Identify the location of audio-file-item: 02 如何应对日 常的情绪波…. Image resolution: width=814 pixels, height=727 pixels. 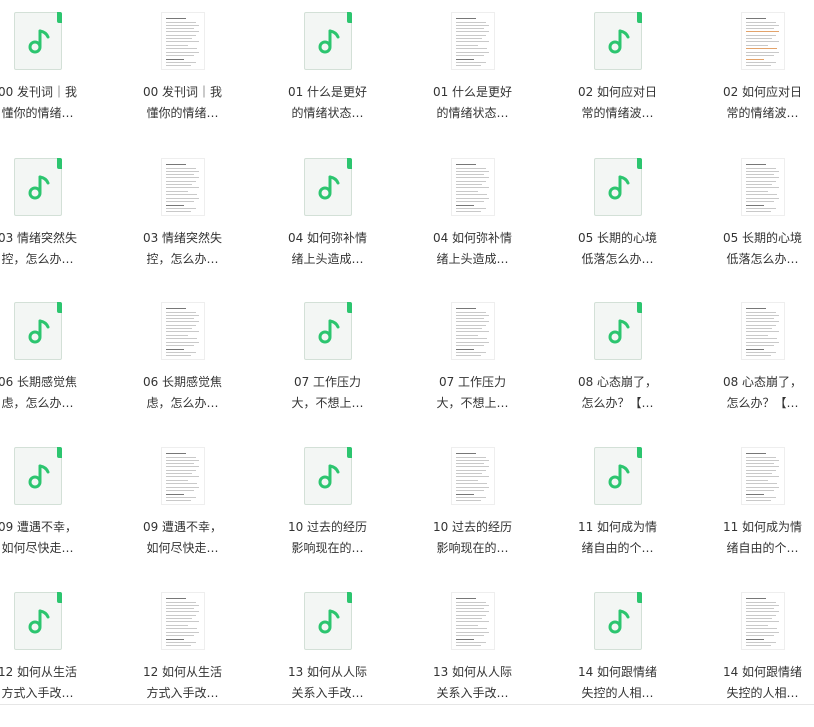
(617, 74).